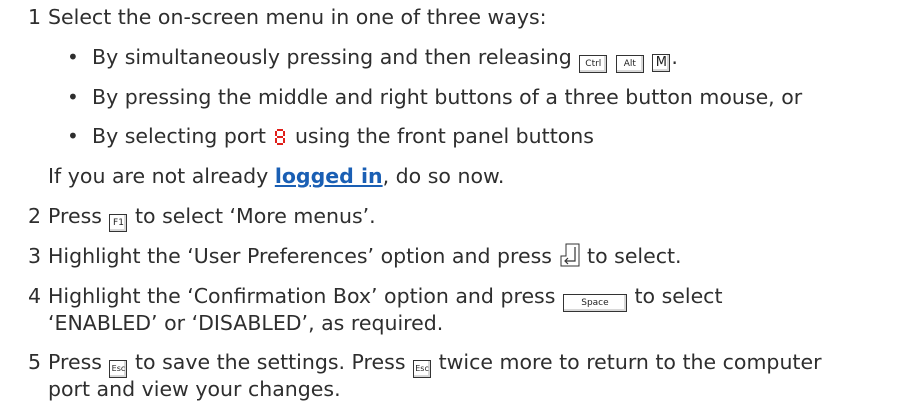 This screenshot has height=414, width=921. What do you see at coordinates (280, 135) in the screenshot?
I see `port-display-icon` at bounding box center [280, 135].